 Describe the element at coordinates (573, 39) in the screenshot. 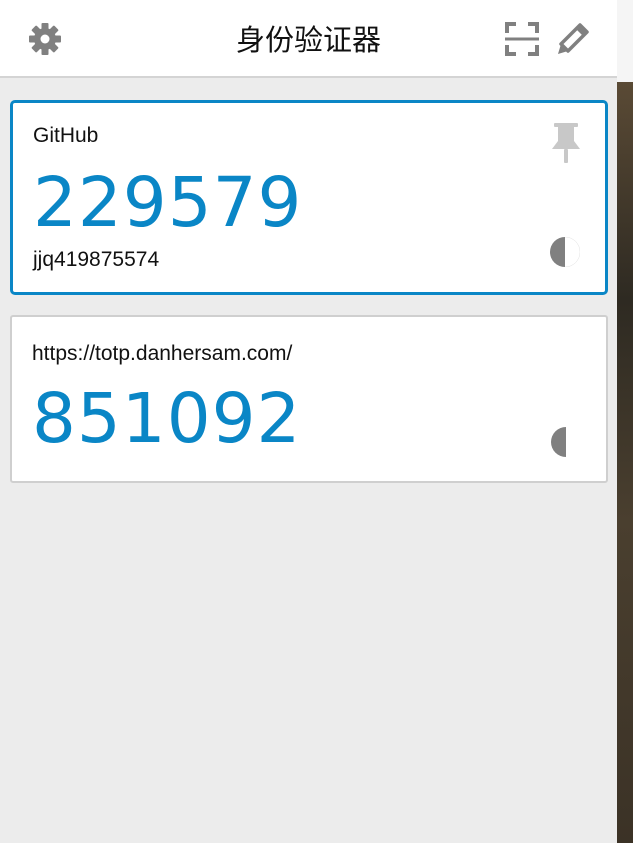

I see `pencil-icon` at that location.